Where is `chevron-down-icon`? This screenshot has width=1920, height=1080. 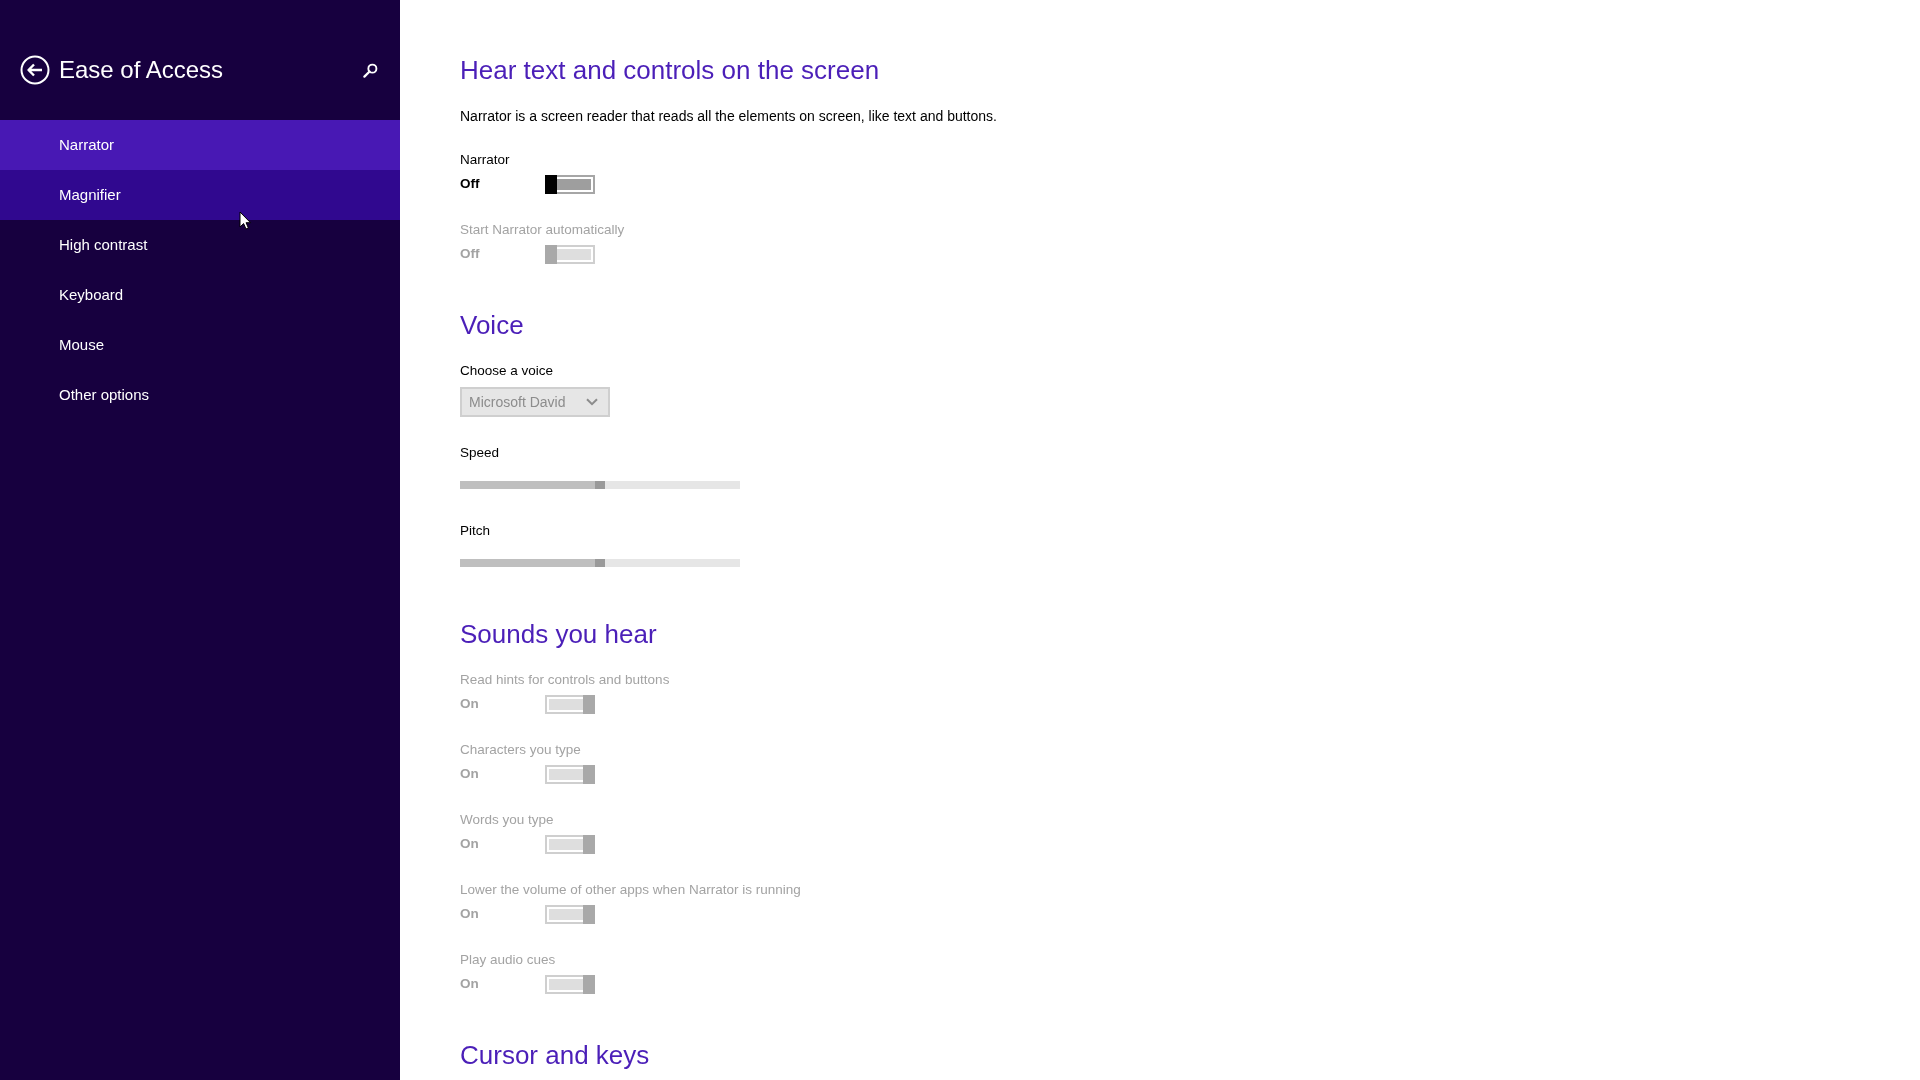
chevron-down-icon is located at coordinates (592, 402).